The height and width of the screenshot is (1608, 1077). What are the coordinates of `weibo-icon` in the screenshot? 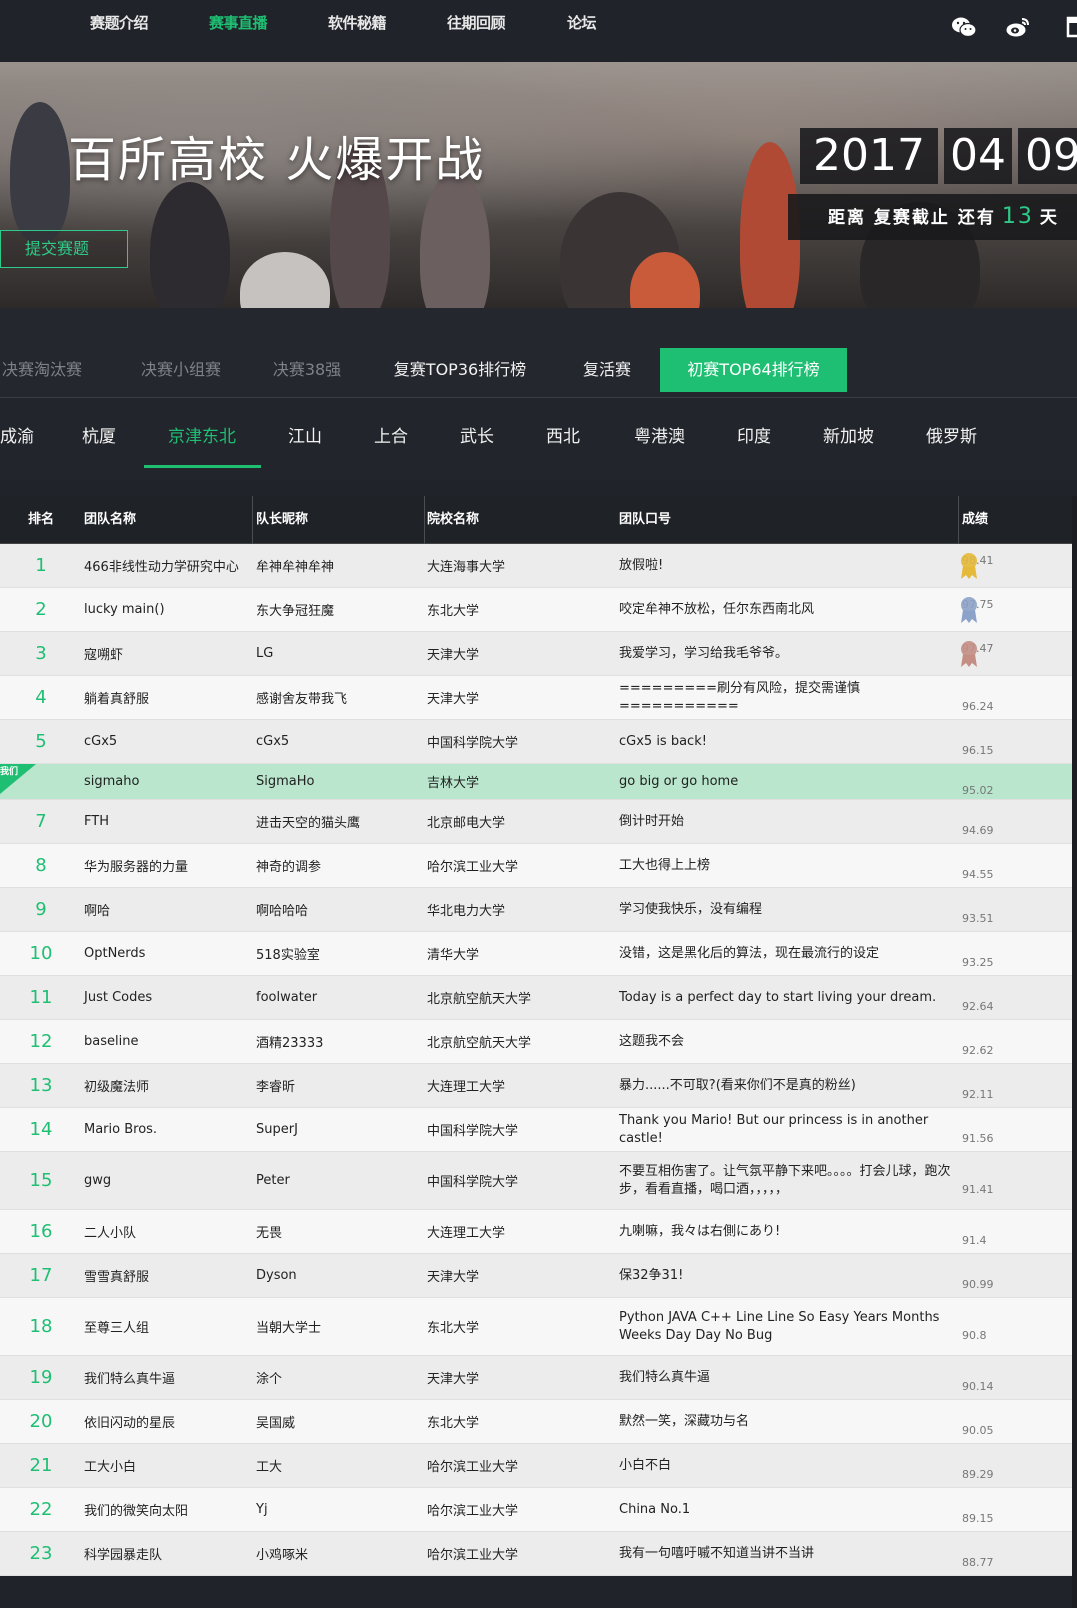 It's located at (1018, 27).